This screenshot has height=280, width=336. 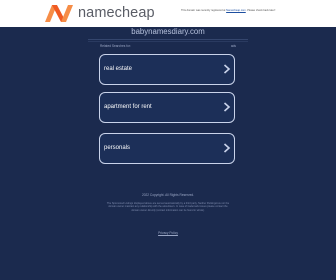 What do you see at coordinates (168, 31) in the screenshot?
I see `domain-title: babynamesdiary.com` at bounding box center [168, 31].